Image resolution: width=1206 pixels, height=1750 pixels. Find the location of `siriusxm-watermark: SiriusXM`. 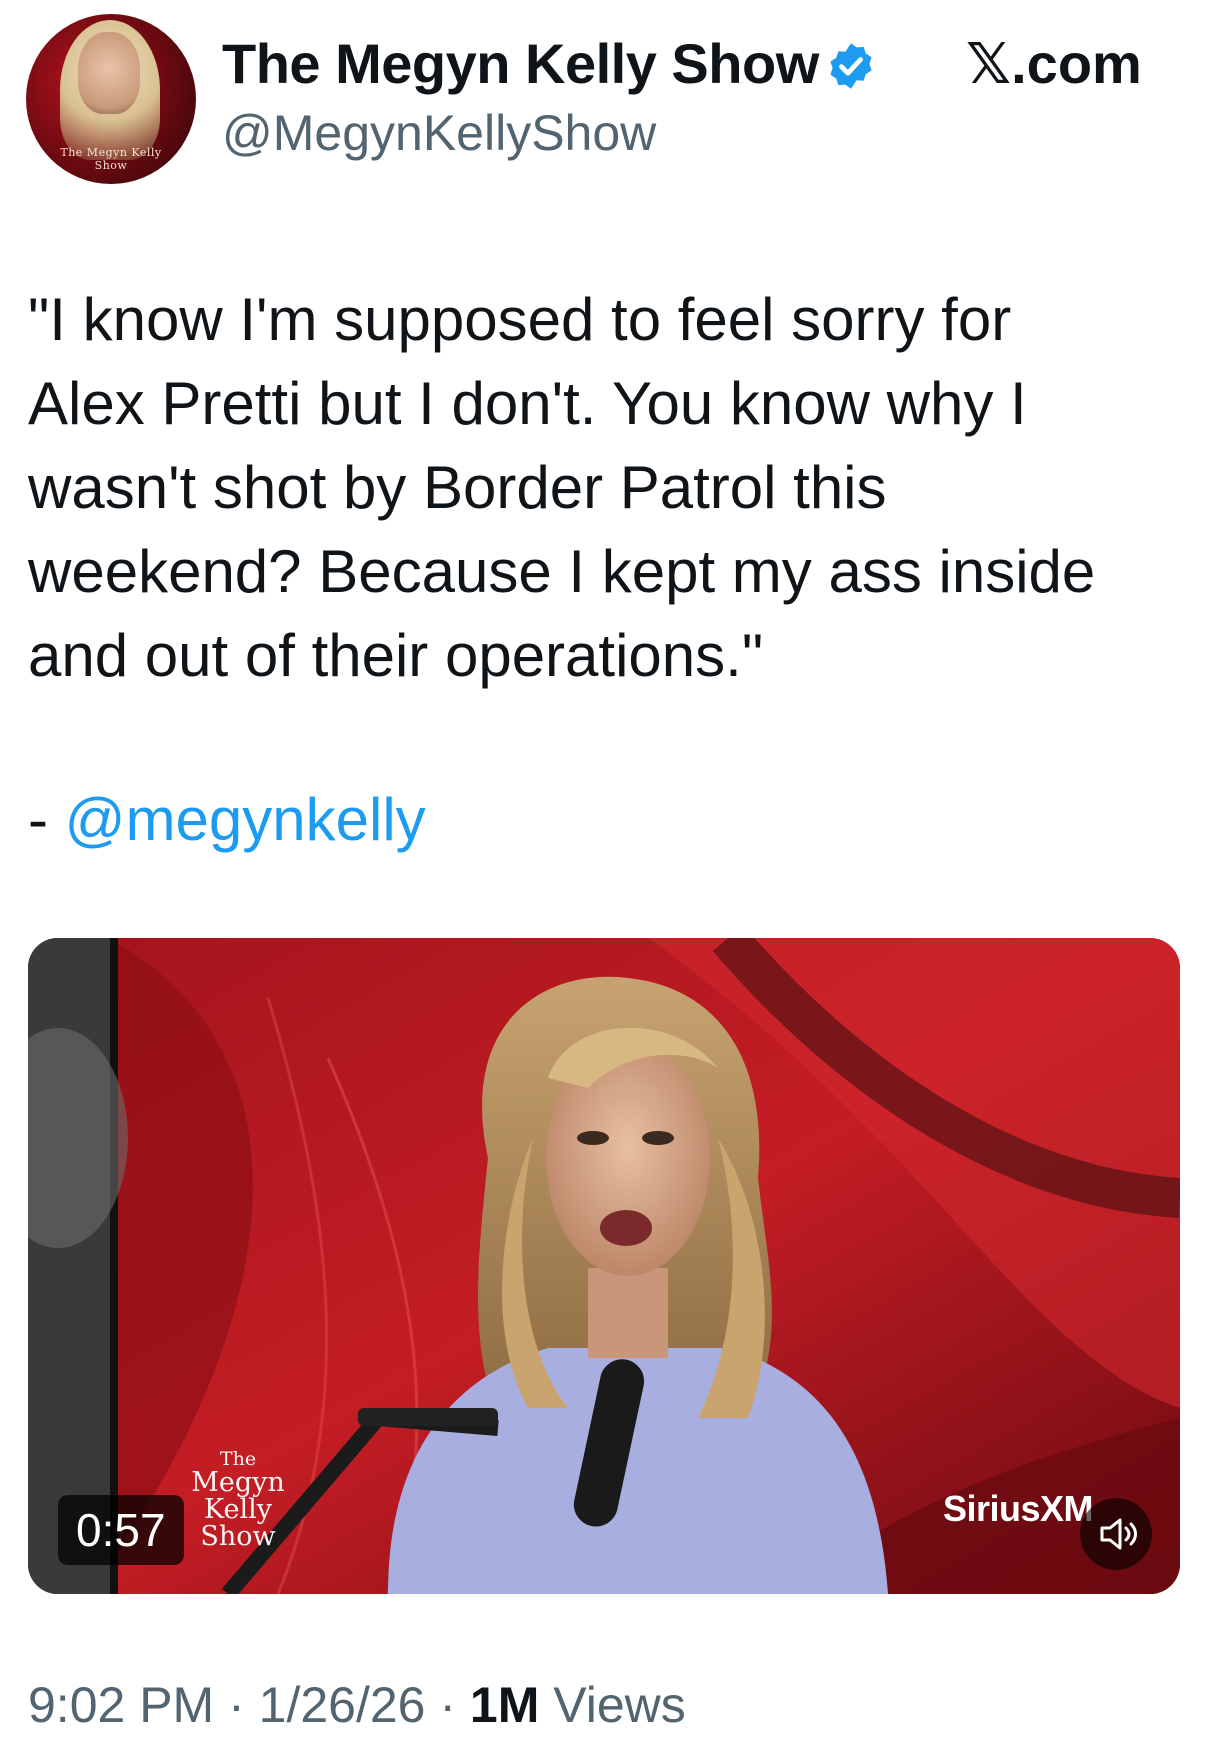

siriusxm-watermark: SiriusXM is located at coordinates (1018, 1508).